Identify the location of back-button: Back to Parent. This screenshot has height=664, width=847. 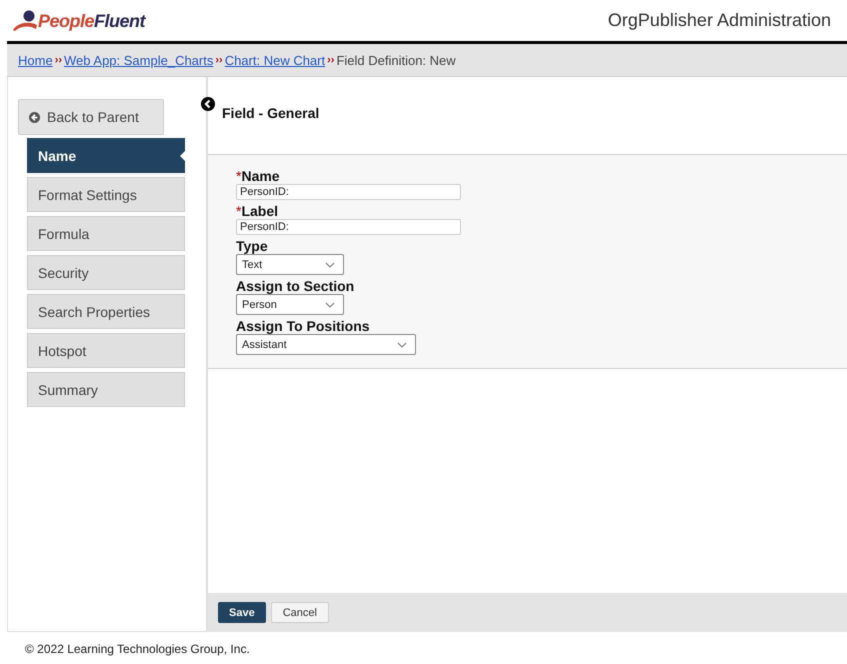
(91, 117).